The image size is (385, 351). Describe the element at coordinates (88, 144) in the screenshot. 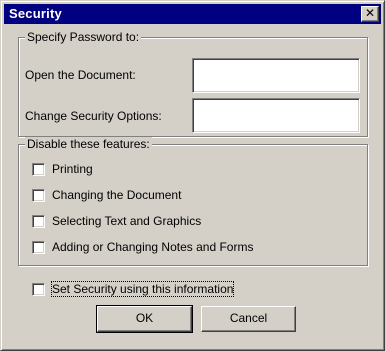

I see `disable-group-legend: Disable these features:` at that location.